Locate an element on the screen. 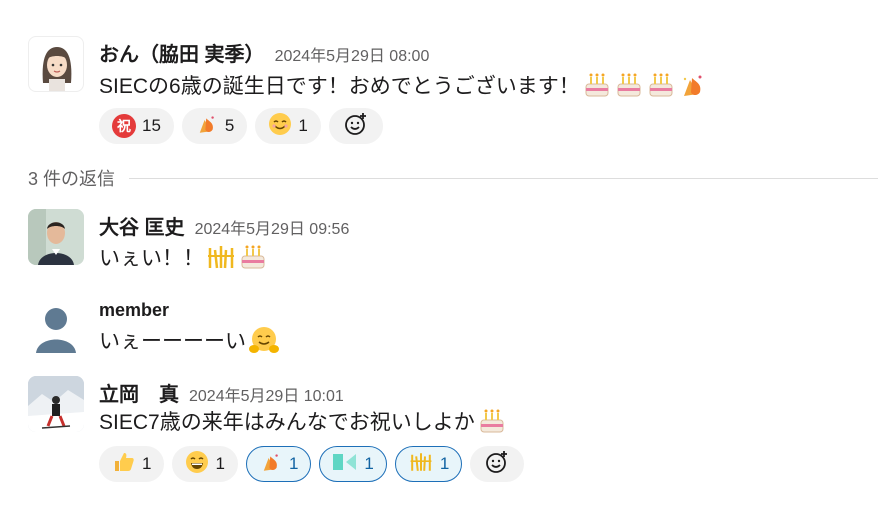  timestamp: 2024年5月29日 10:01 is located at coordinates (266, 394).